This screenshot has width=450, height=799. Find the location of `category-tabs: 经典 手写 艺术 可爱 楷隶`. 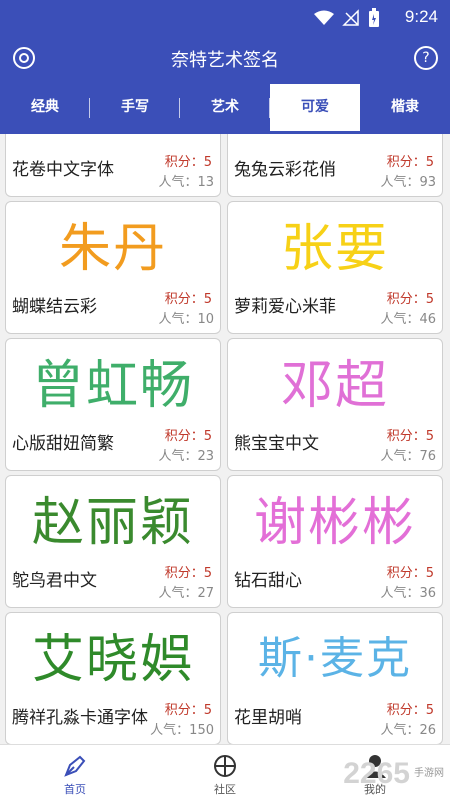

category-tabs: 经典 手写 艺术 可爱 楷隶 is located at coordinates (225, 109).